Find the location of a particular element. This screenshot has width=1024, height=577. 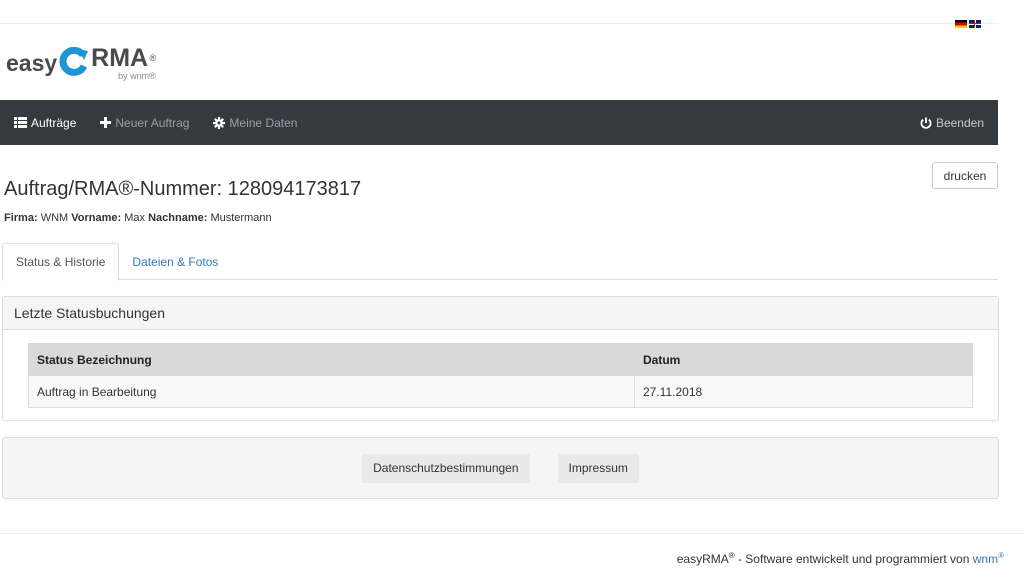

wnm-link-label: wnm is located at coordinates (985, 559).